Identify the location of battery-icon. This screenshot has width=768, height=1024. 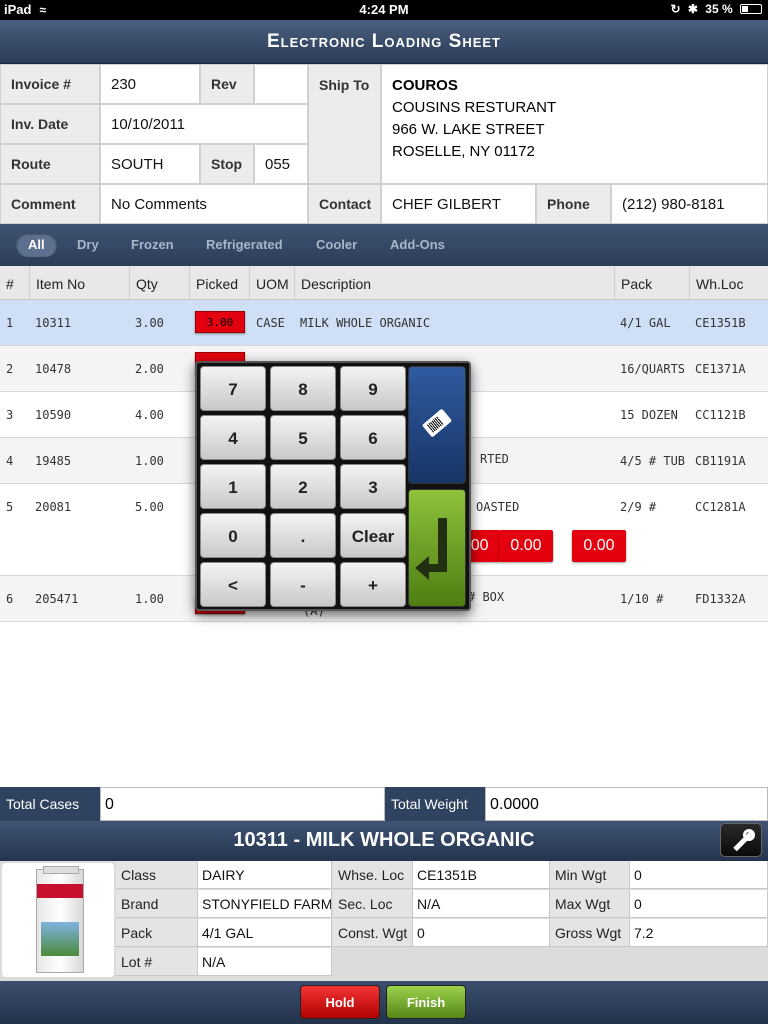
(751, 9).